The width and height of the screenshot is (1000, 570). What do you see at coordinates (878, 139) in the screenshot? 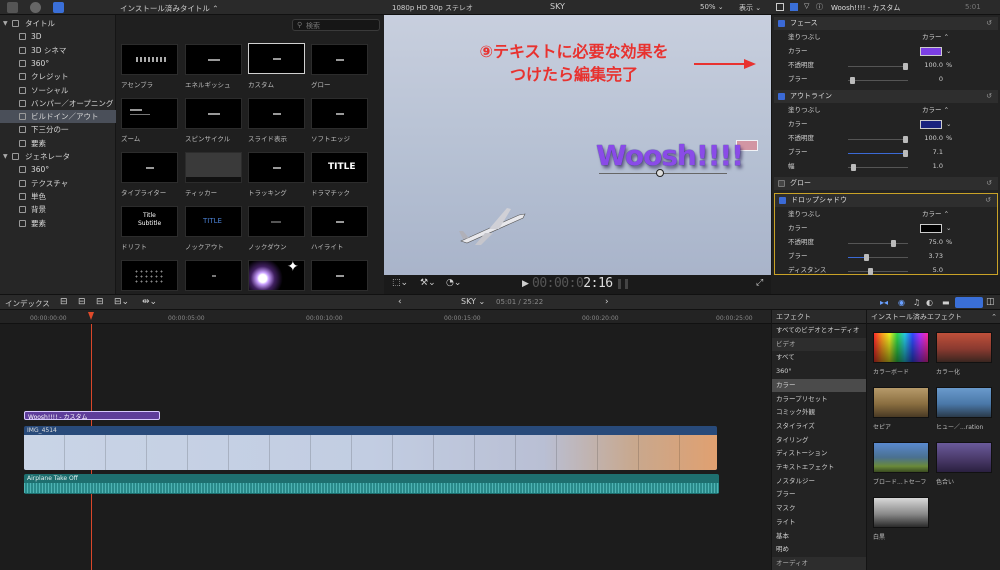
I see `outline-opacity-slider` at bounding box center [878, 139].